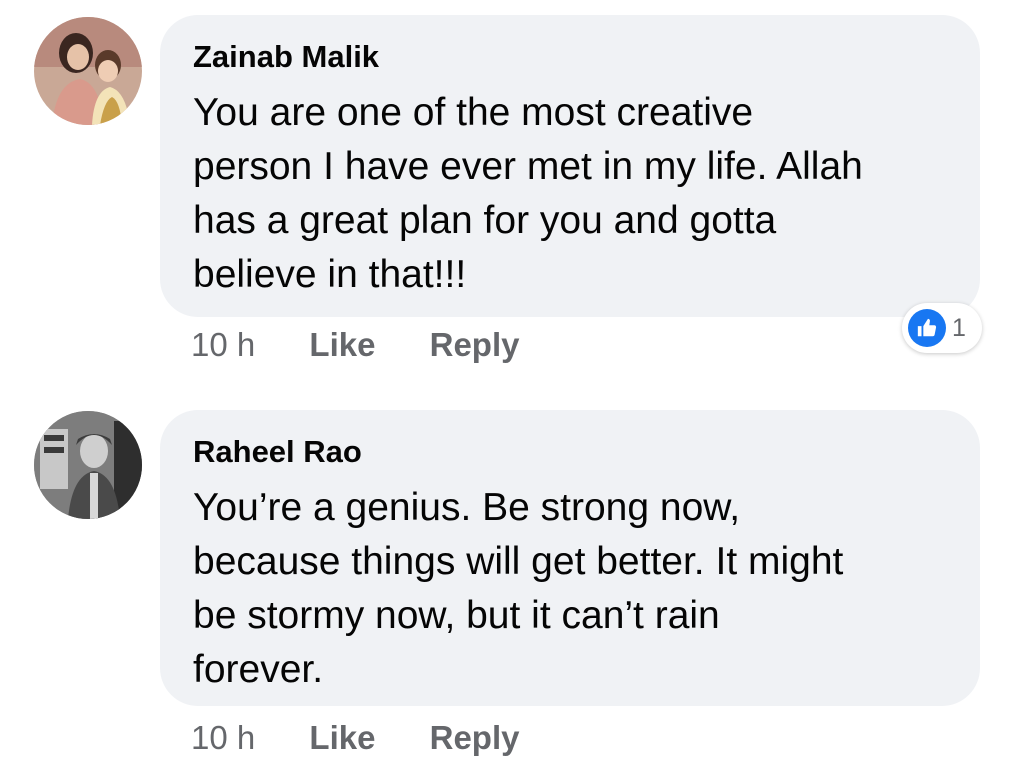 Image resolution: width=1024 pixels, height=774 pixels. Describe the element at coordinates (571, 57) in the screenshot. I see `comment-author: Zainab Malik` at that location.